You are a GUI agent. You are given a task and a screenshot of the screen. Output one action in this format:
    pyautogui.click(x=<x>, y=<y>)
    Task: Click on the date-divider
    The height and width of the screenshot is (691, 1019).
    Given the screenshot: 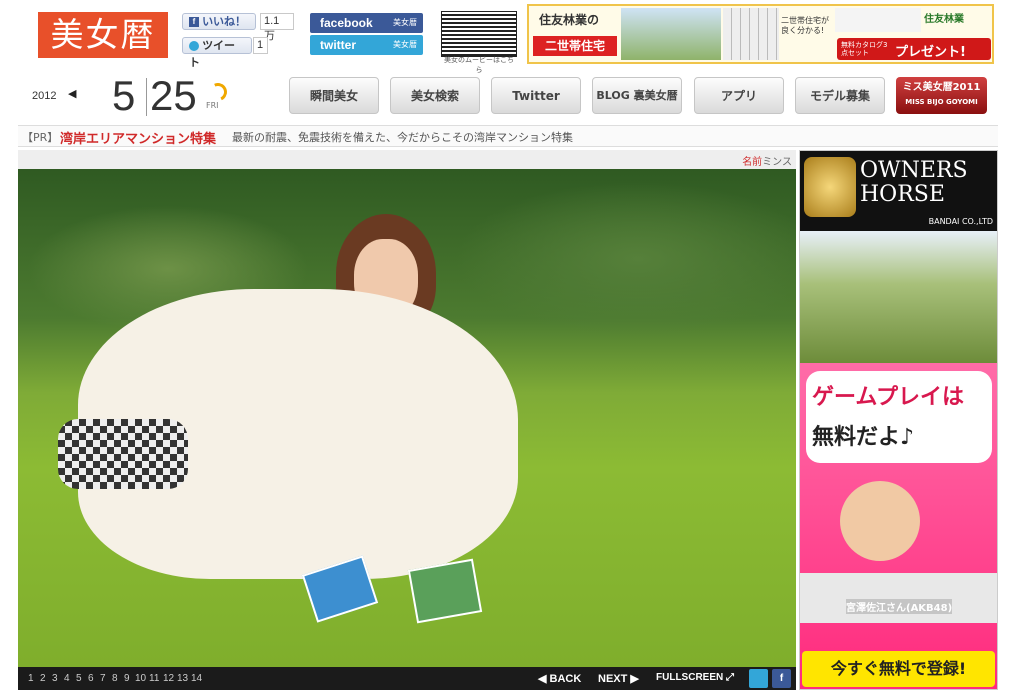 What is the action you would take?
    pyautogui.click(x=146, y=97)
    